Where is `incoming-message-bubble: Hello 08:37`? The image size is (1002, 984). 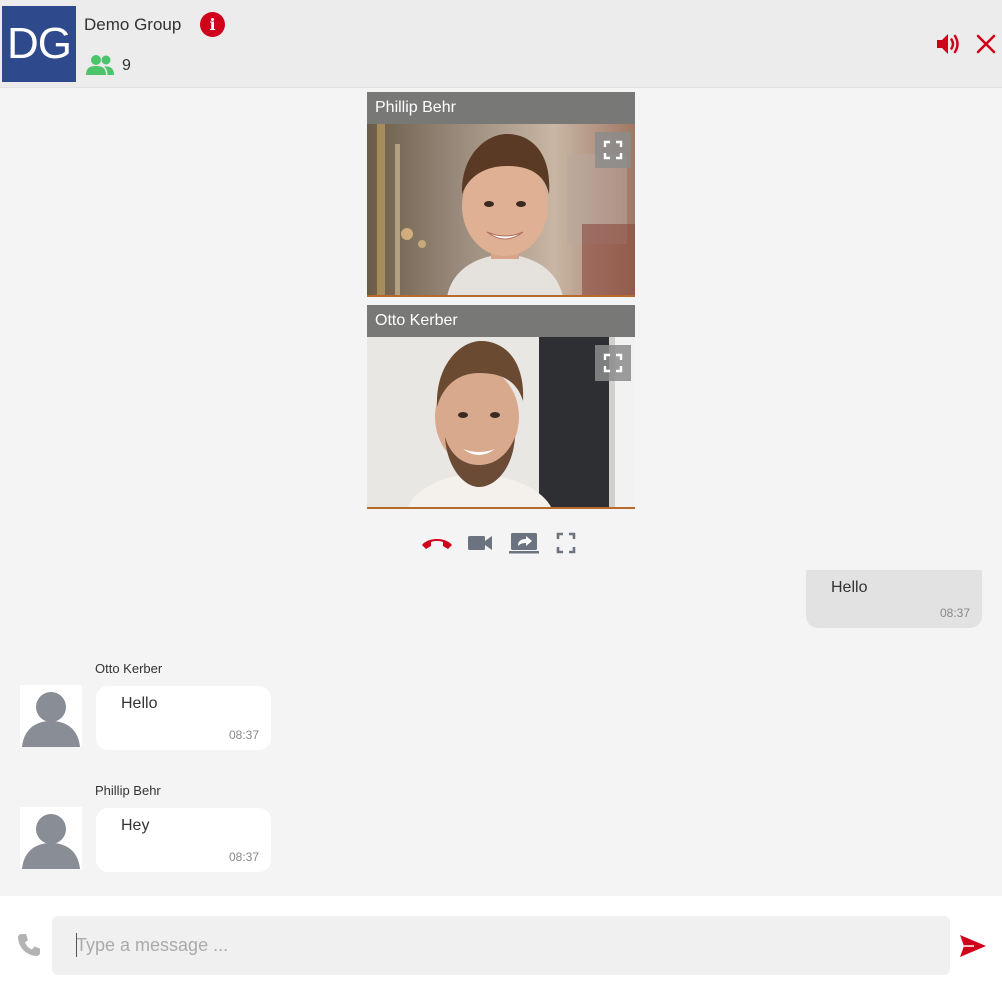 incoming-message-bubble: Hello 08:37 is located at coordinates (183, 718).